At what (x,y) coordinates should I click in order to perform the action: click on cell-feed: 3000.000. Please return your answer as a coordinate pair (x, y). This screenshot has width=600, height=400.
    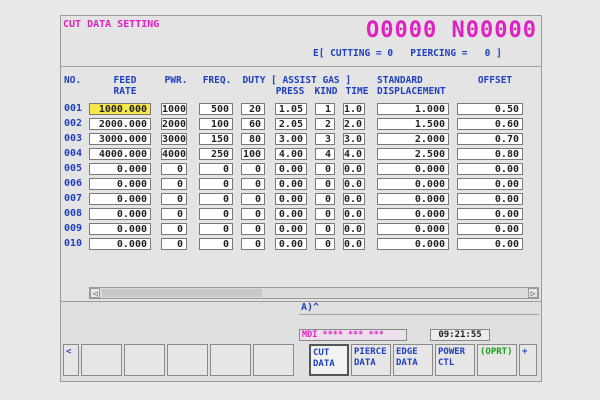
    Looking at the image, I should click on (120, 139).